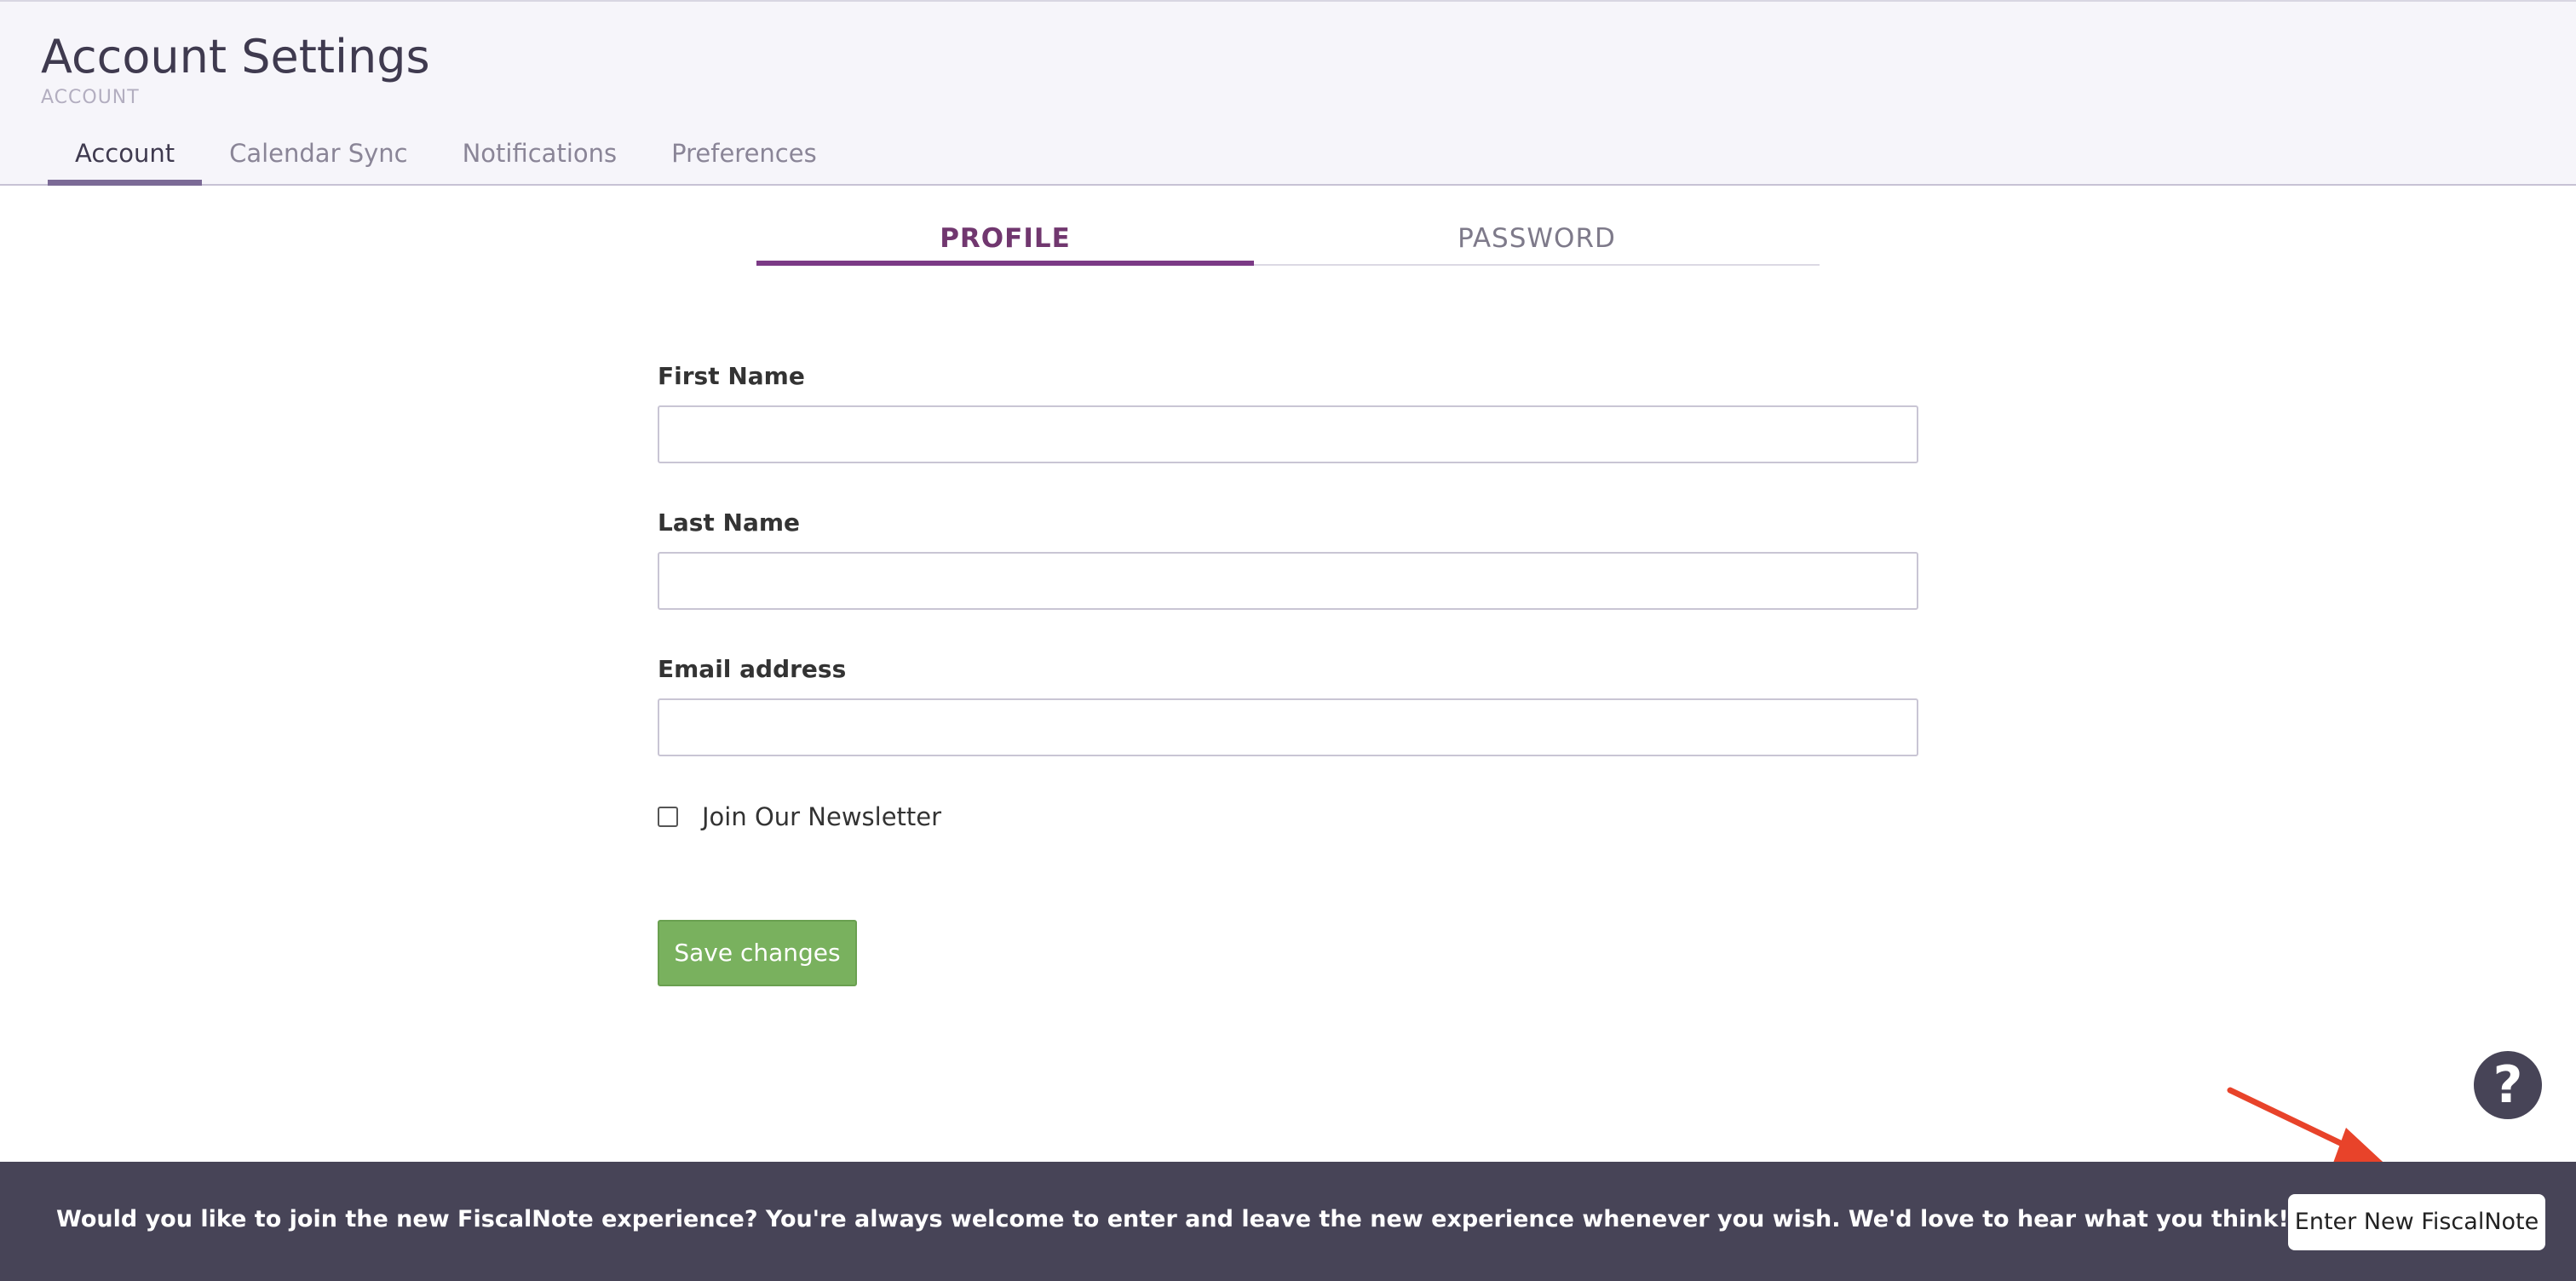 The image size is (2576, 1281). Describe the element at coordinates (235, 56) in the screenshot. I see `page-title: Account Settings` at that location.